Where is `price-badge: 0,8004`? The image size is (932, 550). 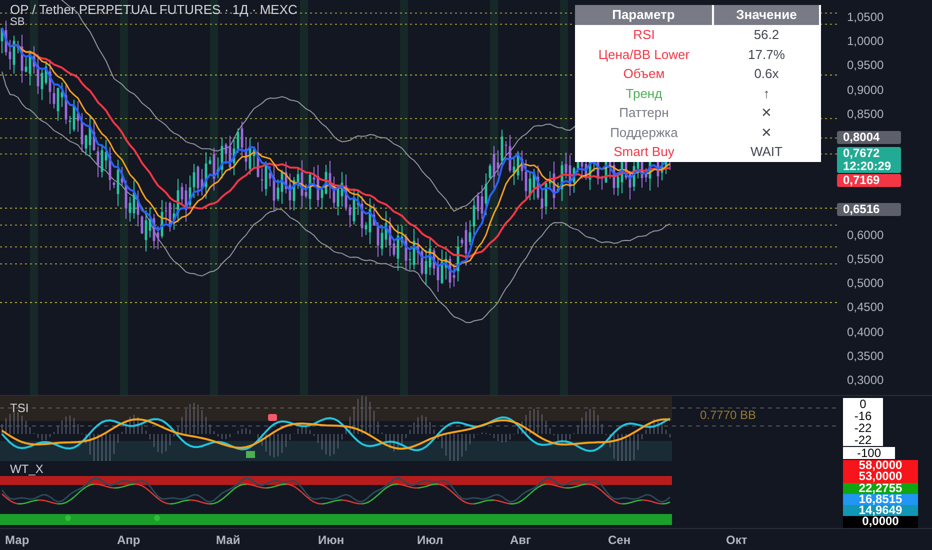 price-badge: 0,8004 is located at coordinates (869, 137).